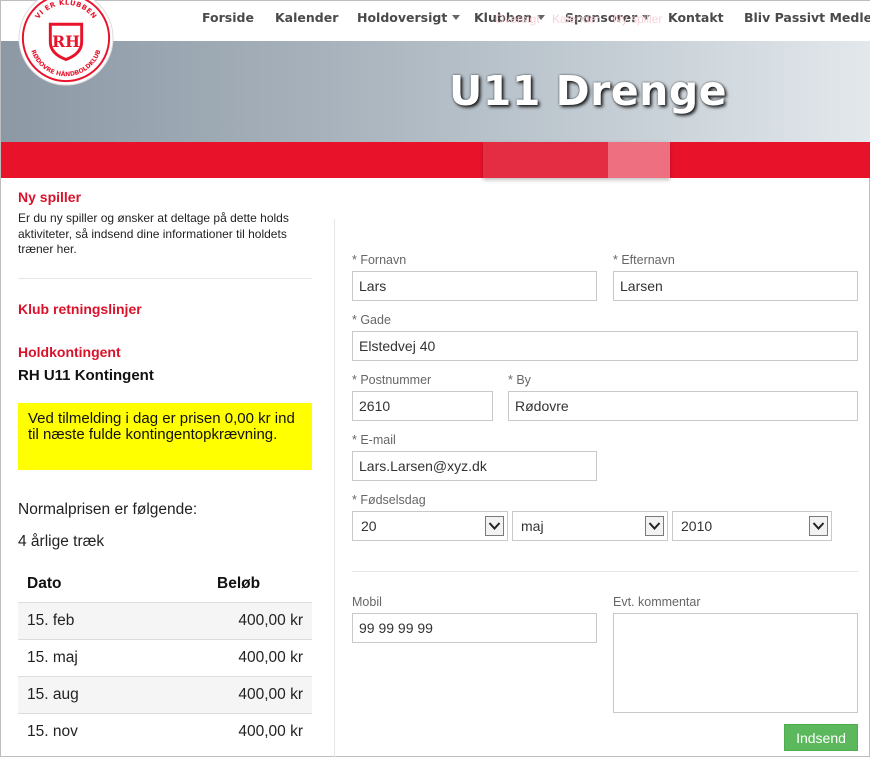 This screenshot has height=757, width=870. Describe the element at coordinates (165, 620) in the screenshot. I see `table-row: 15. feb 400,00 kr` at that location.